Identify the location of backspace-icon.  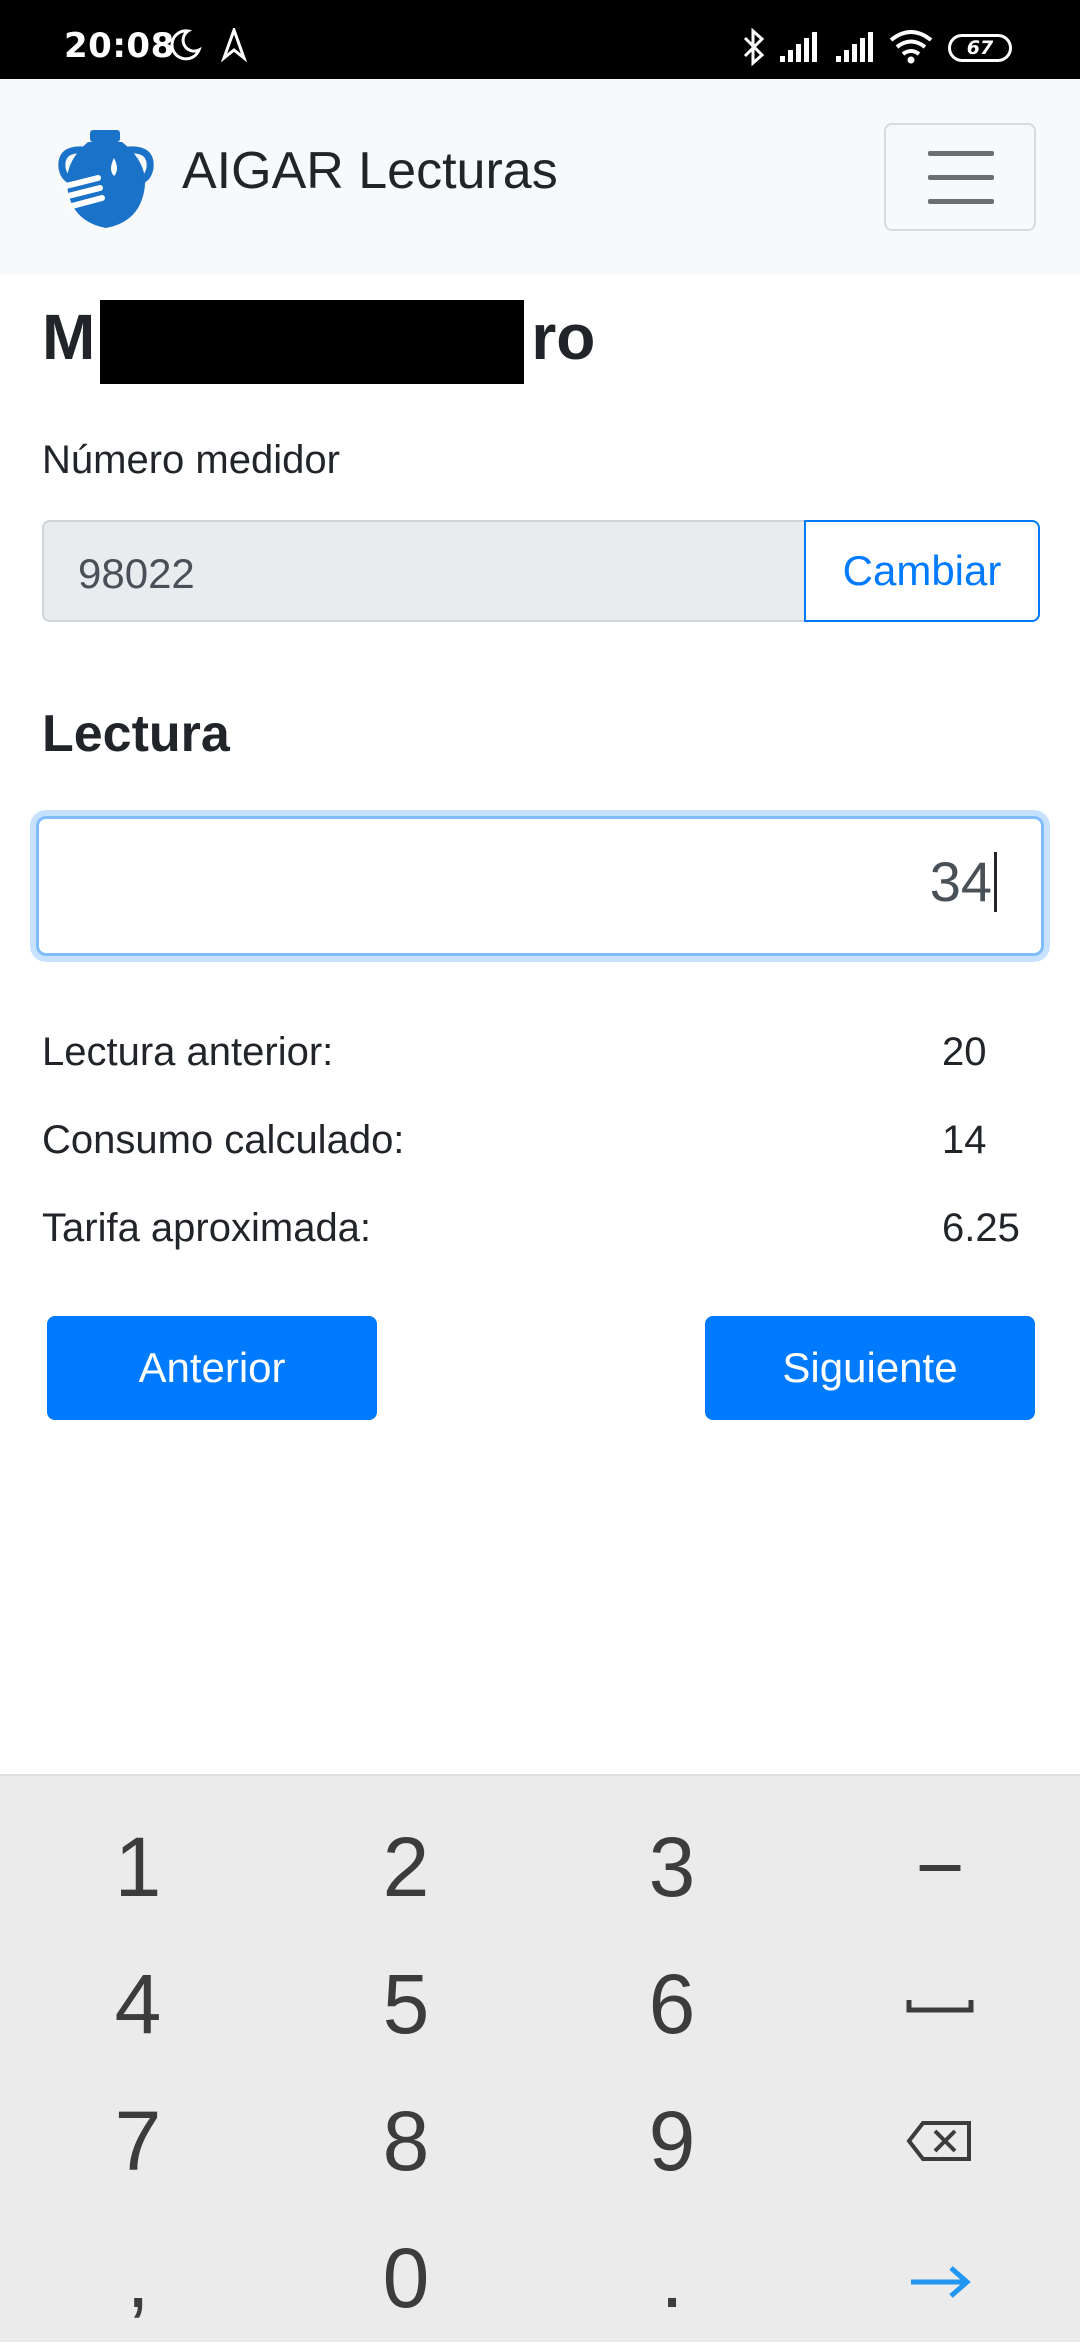
(938, 2141).